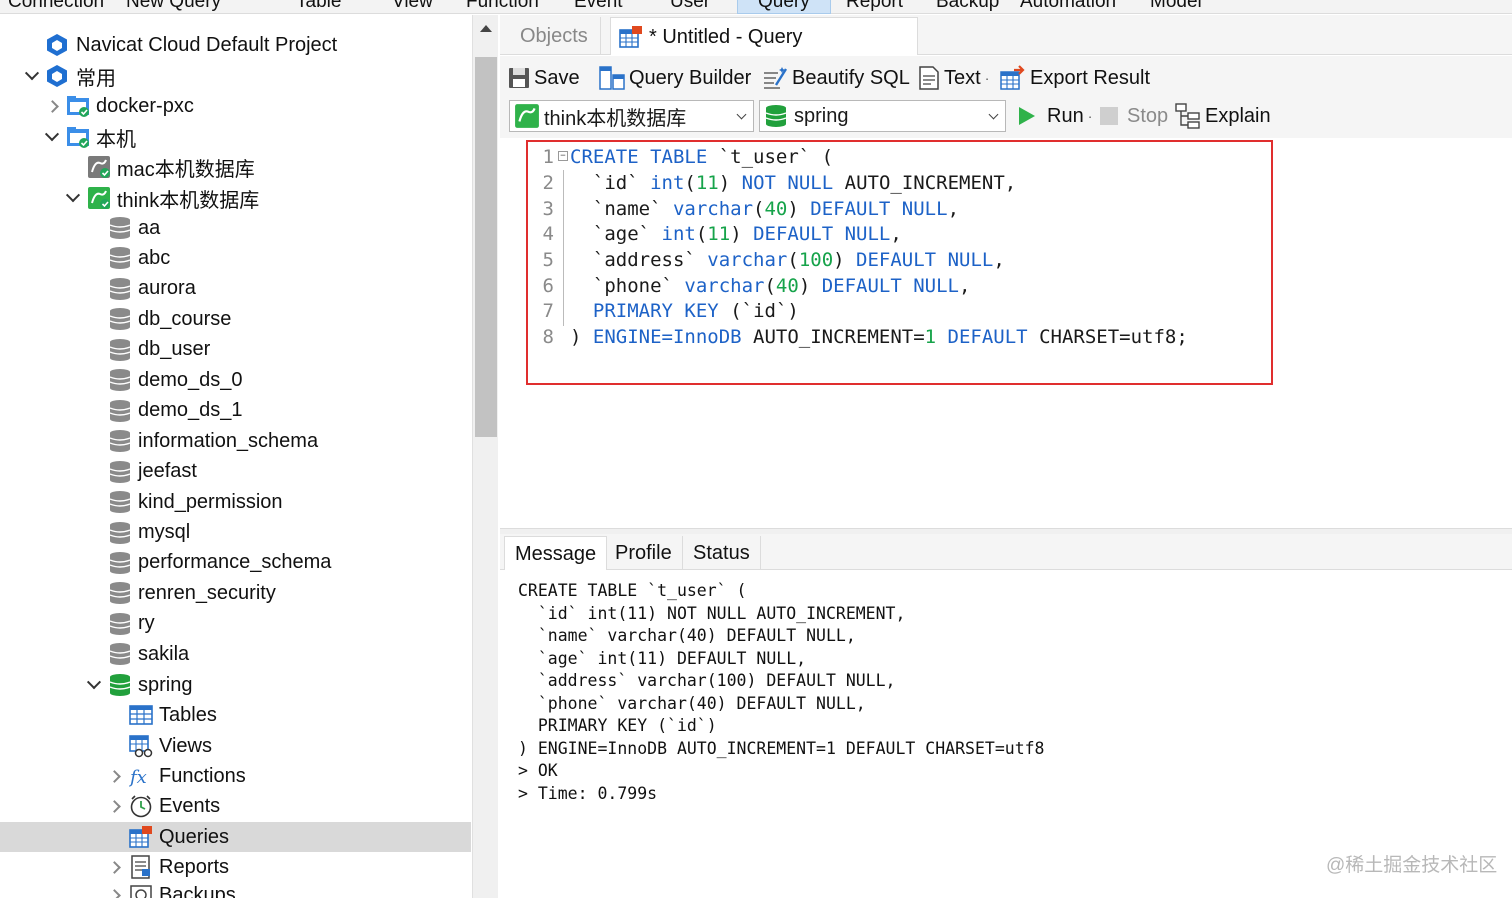 The image size is (1512, 898). Describe the element at coordinates (235, 289) in the screenshot. I see `tree-item-schema: aurora` at that location.